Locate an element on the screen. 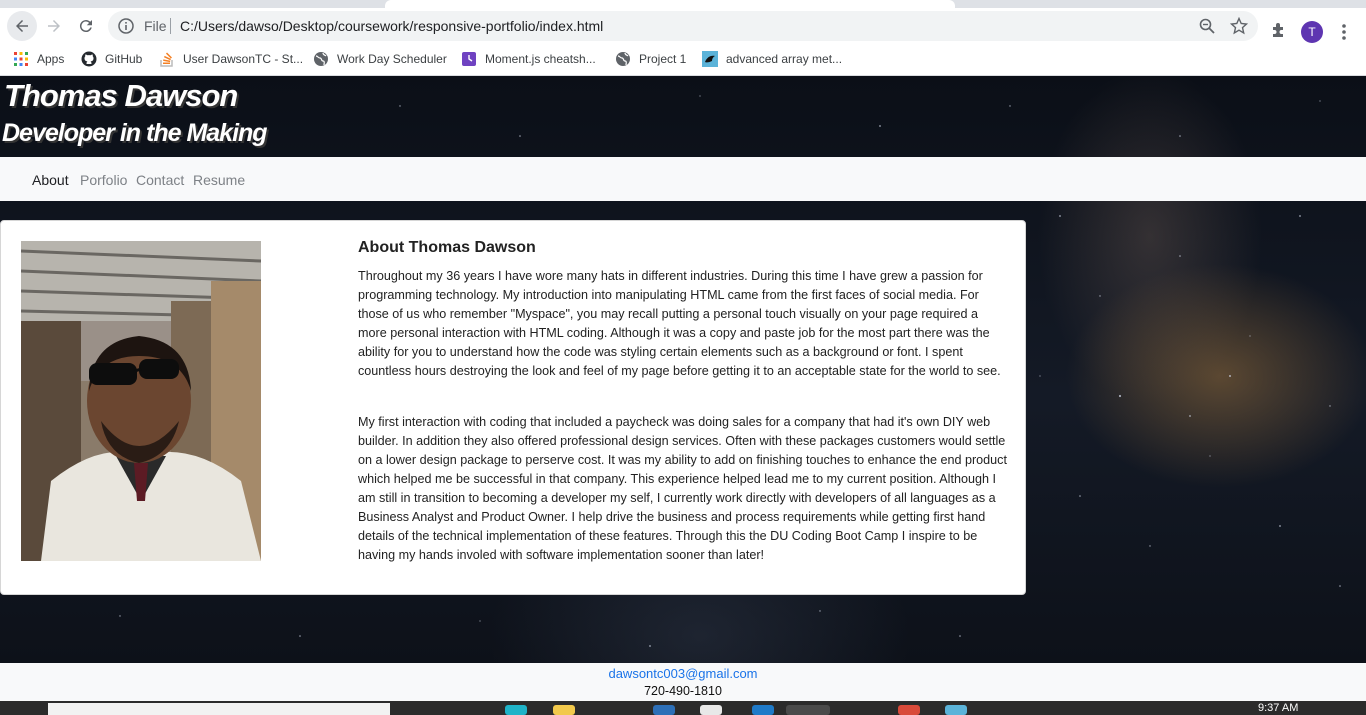 The width and height of the screenshot is (1366, 715). about-heading: About Thomas Dawson is located at coordinates (447, 247).